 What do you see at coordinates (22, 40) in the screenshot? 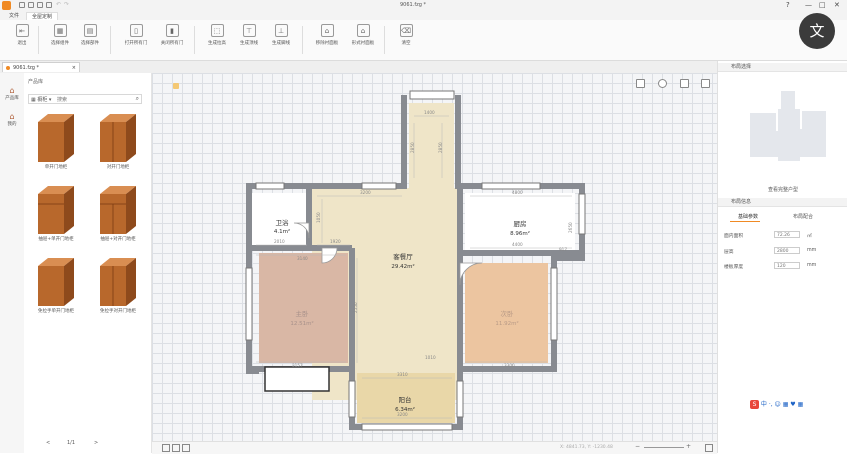
I see `exit-button: ⇤ 退出` at bounding box center [22, 40].